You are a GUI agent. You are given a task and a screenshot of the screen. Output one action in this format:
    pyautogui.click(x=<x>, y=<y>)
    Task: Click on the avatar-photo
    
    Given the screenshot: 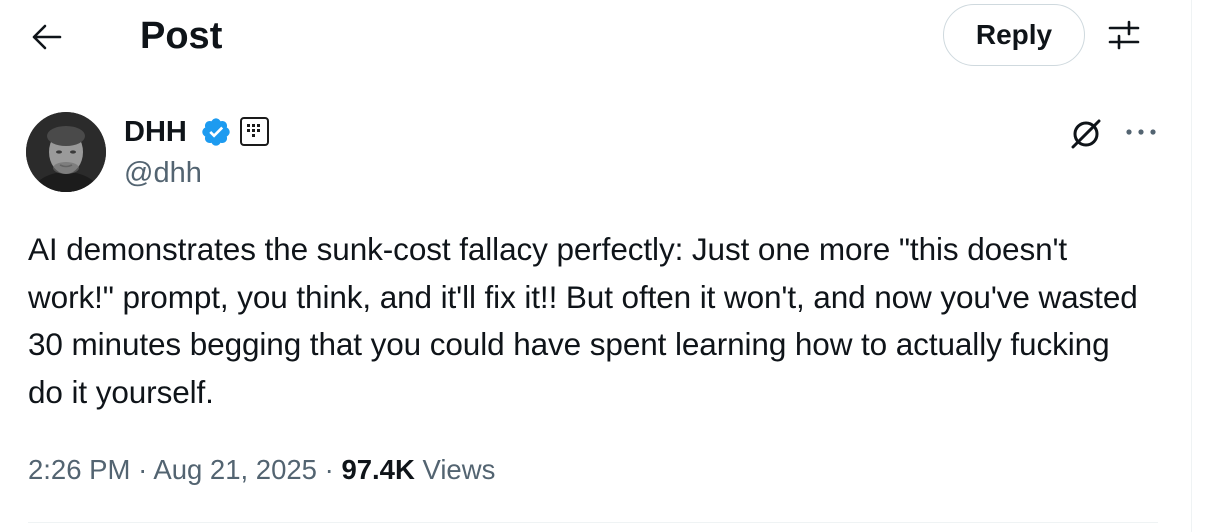 What is the action you would take?
    pyautogui.click(x=66, y=152)
    